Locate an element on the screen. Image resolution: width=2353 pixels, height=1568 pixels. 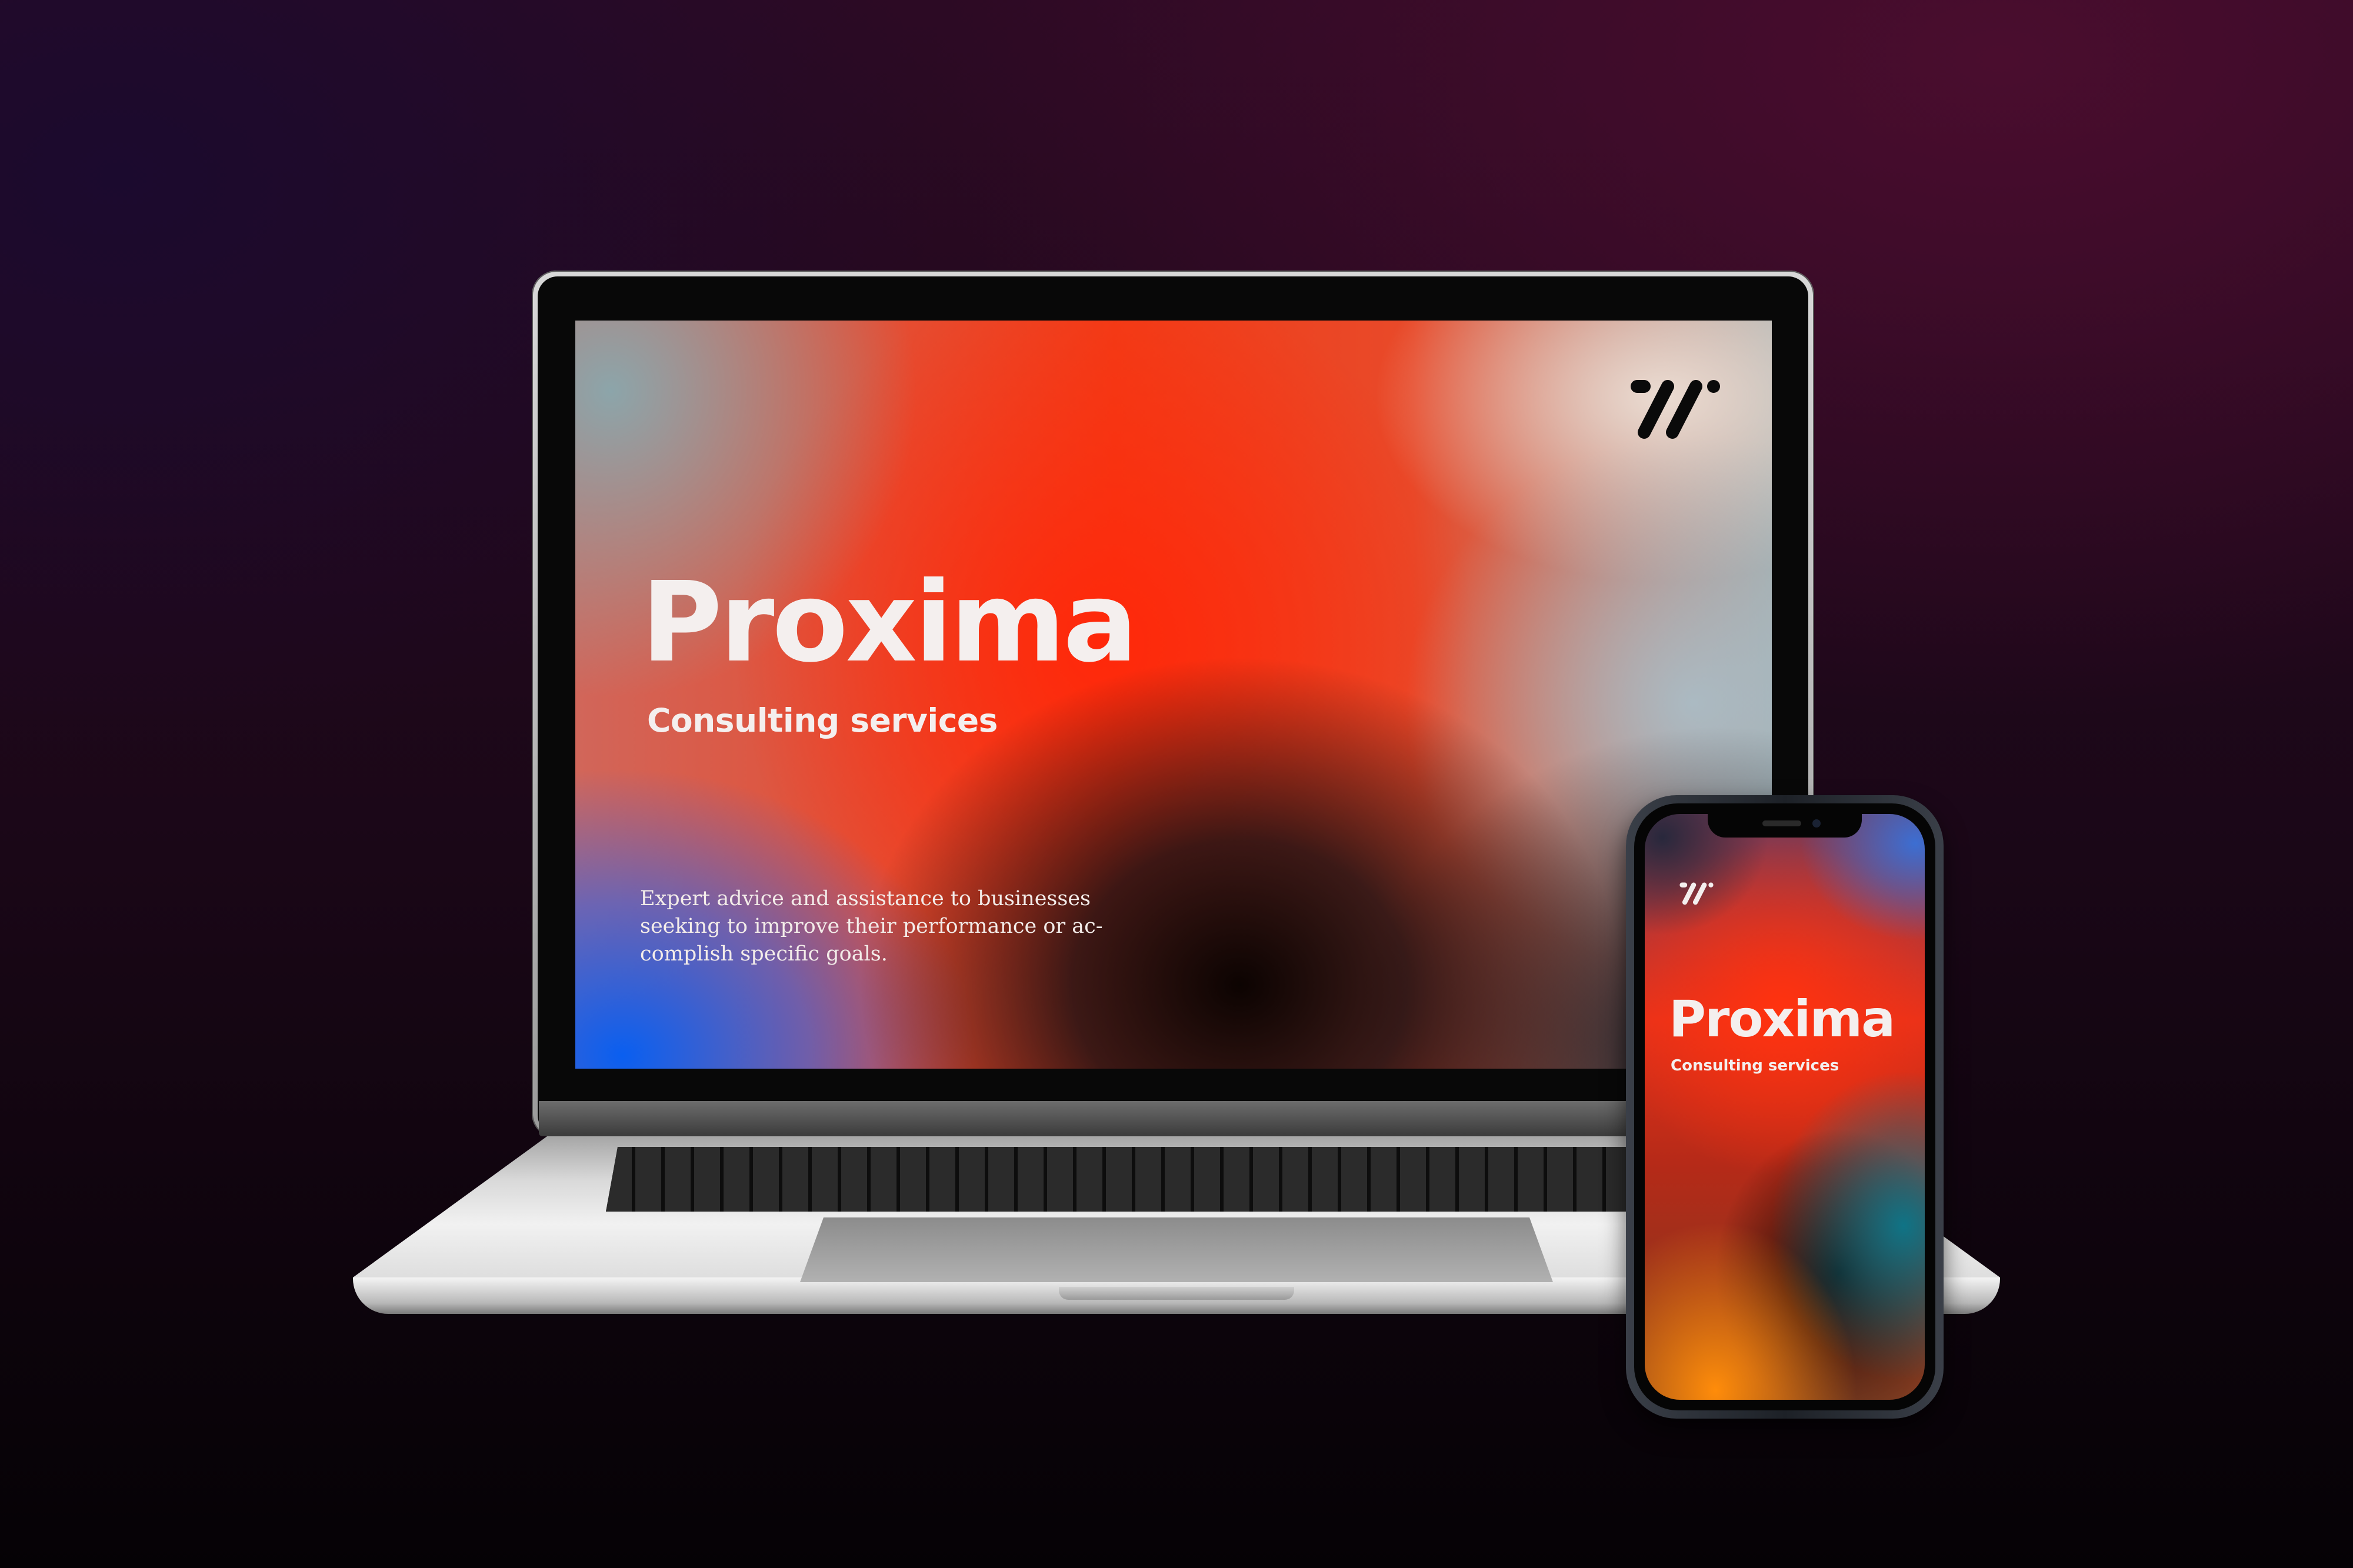
phone-subtitle: Consulting services is located at coordinates (1755, 1066).